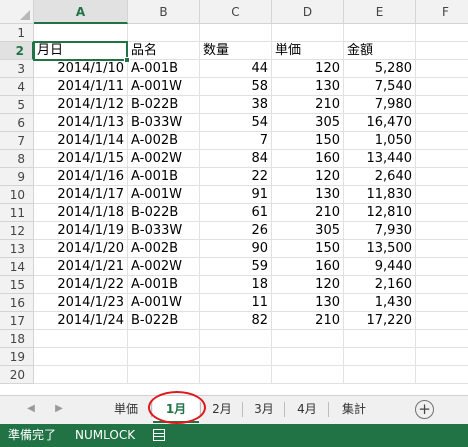  What do you see at coordinates (17, 267) in the screenshot?
I see `row-header-14: 14` at bounding box center [17, 267].